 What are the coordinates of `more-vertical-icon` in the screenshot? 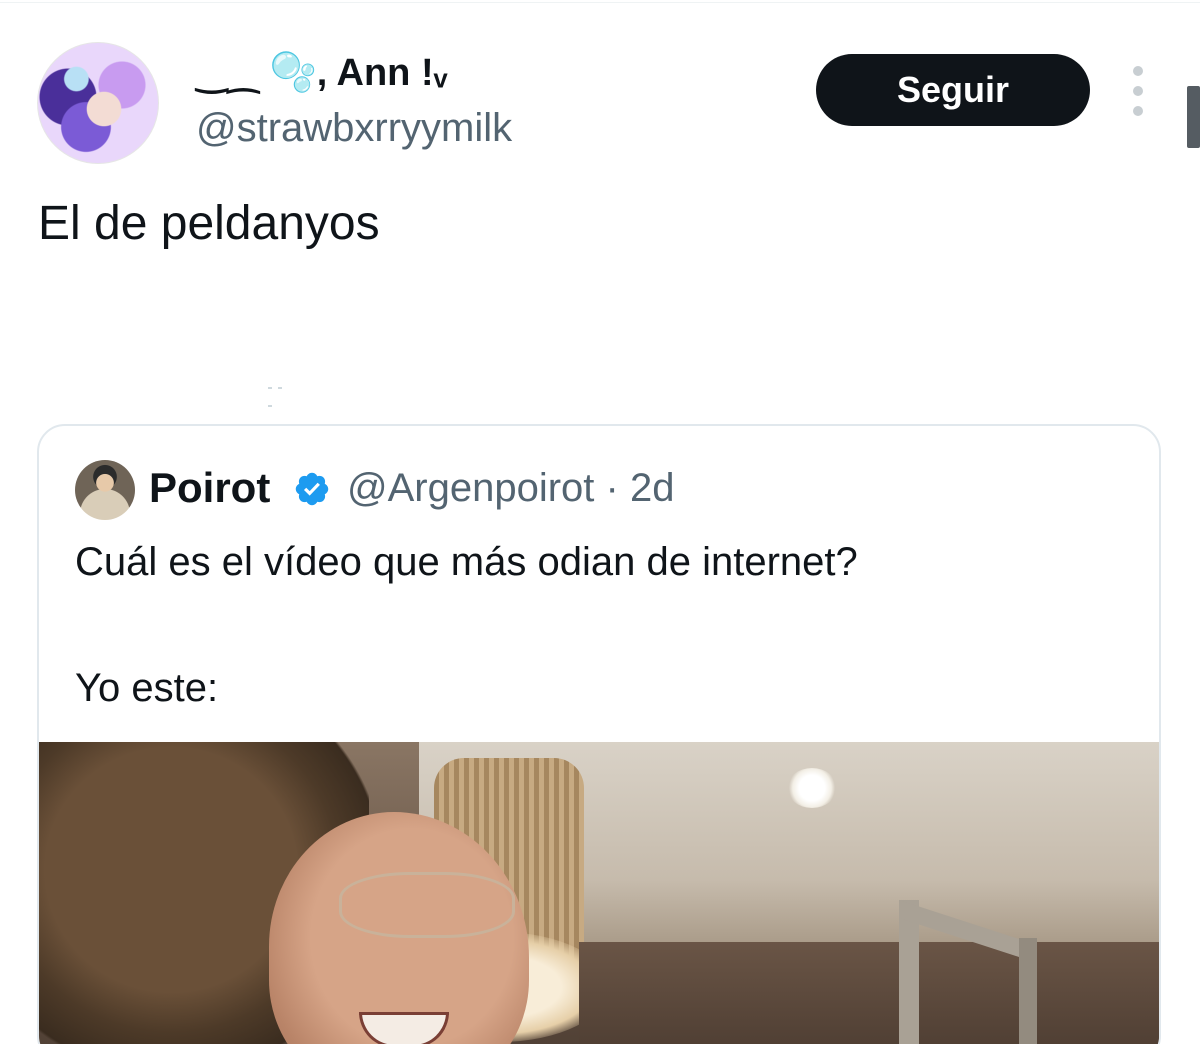 It's located at (1138, 91).